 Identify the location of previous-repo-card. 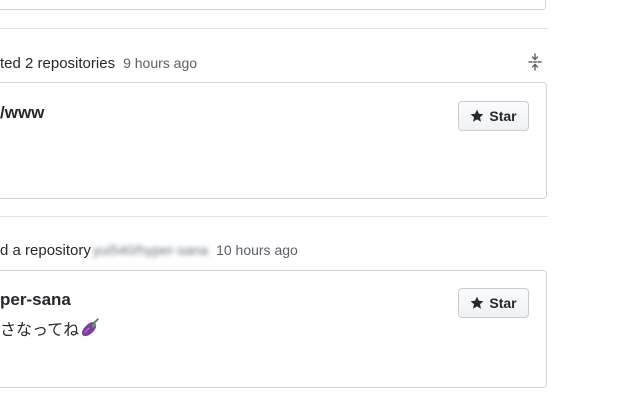
(273, 5).